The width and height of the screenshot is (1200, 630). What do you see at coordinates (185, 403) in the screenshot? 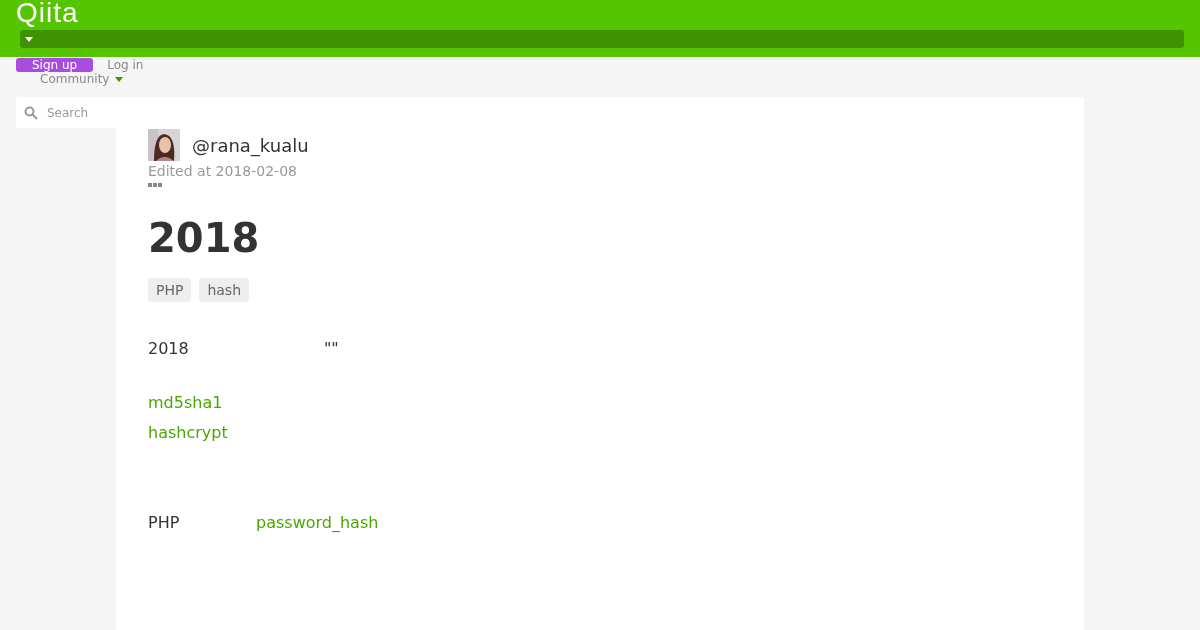
I see `article-link: md5sha1` at bounding box center [185, 403].